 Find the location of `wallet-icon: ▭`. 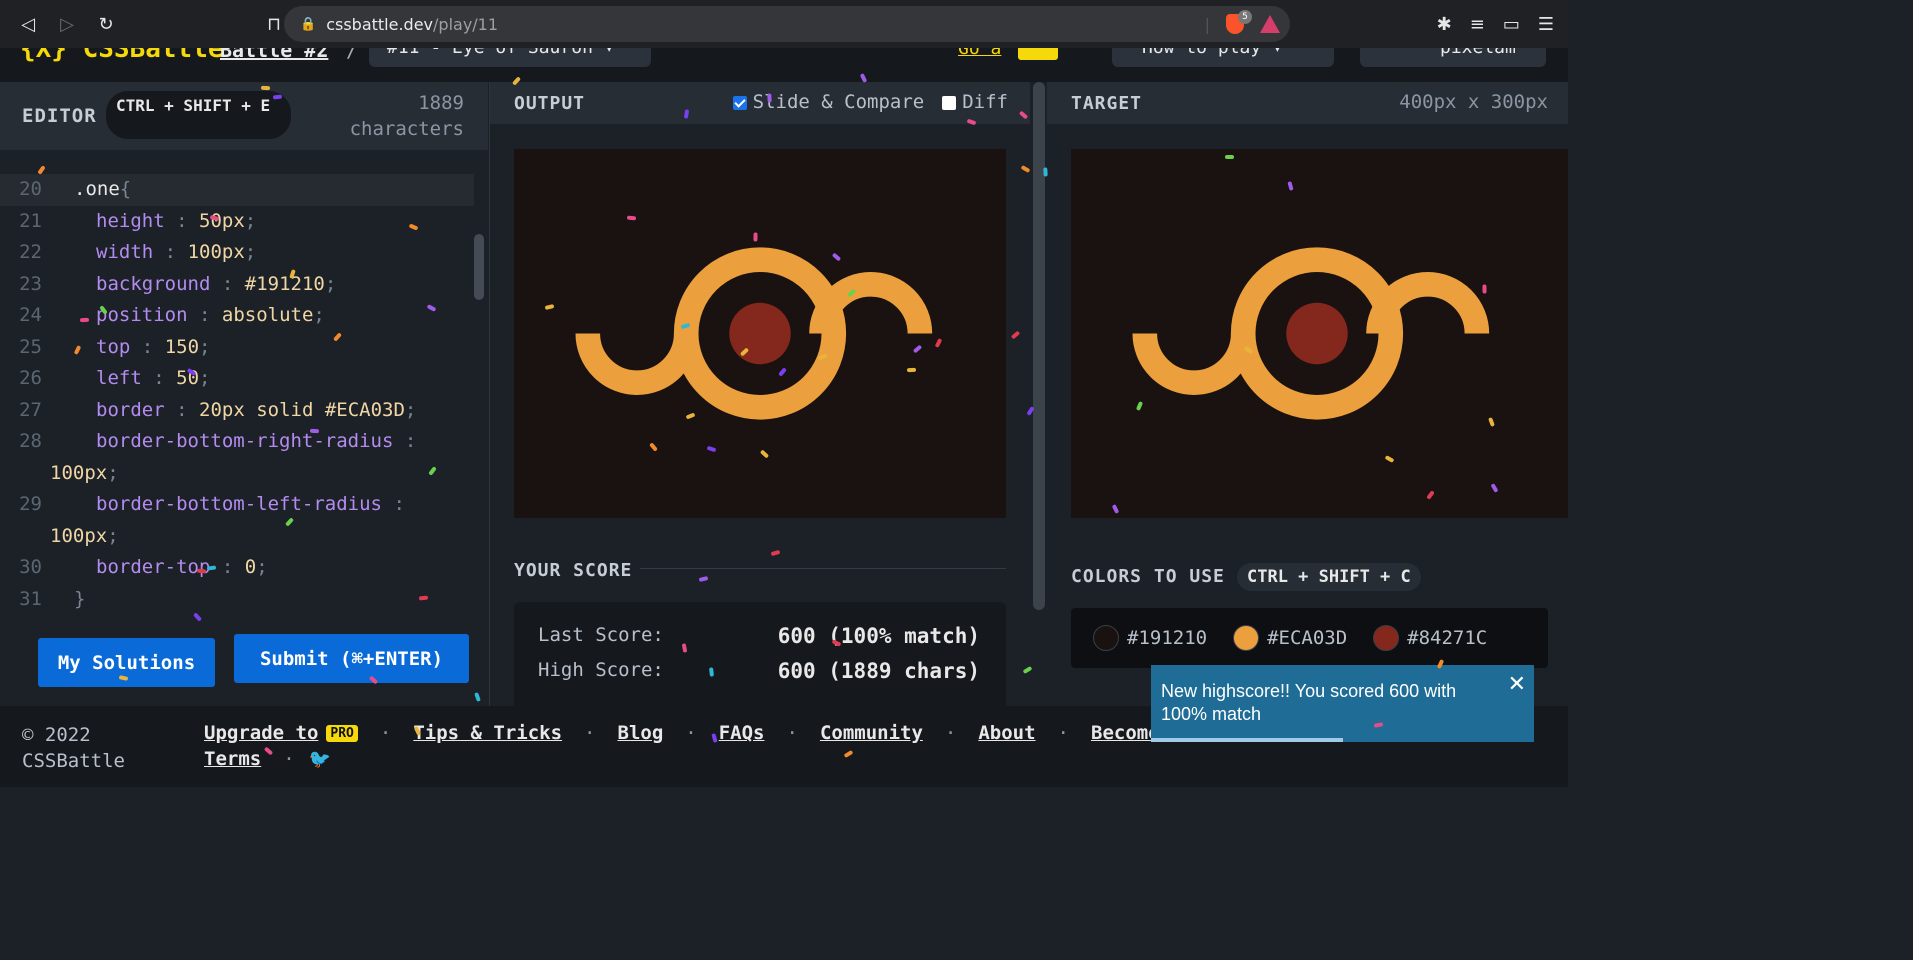

wallet-icon: ▭ is located at coordinates (1511, 24).